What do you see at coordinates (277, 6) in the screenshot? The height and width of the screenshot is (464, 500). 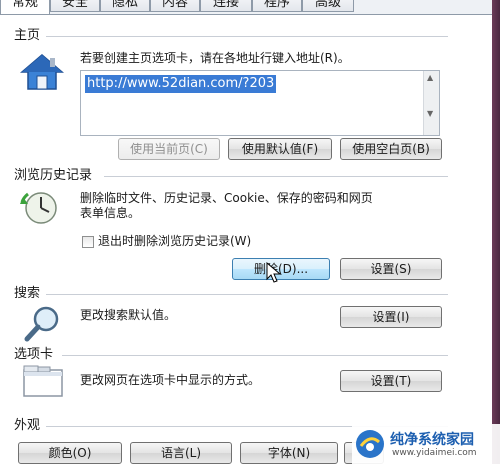 I see `tab-programs: 程序` at bounding box center [277, 6].